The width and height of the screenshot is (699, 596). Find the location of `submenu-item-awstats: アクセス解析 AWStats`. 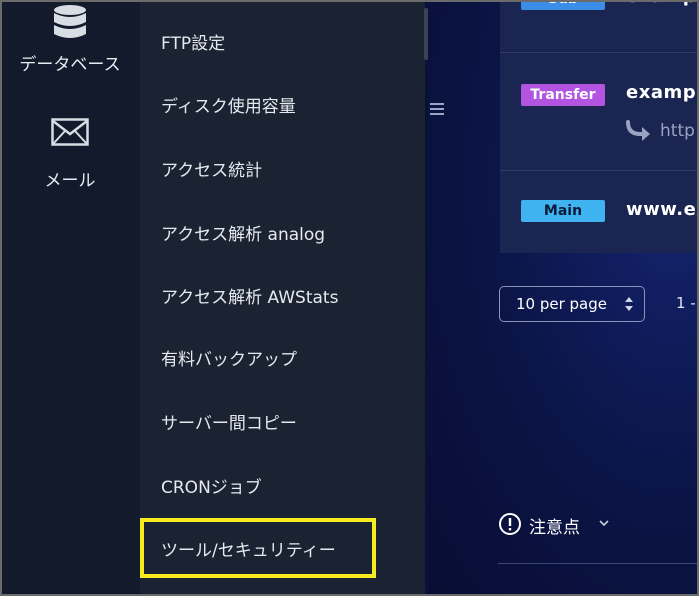

submenu-item-awstats: アクセス解析 AWStats is located at coordinates (249, 298).